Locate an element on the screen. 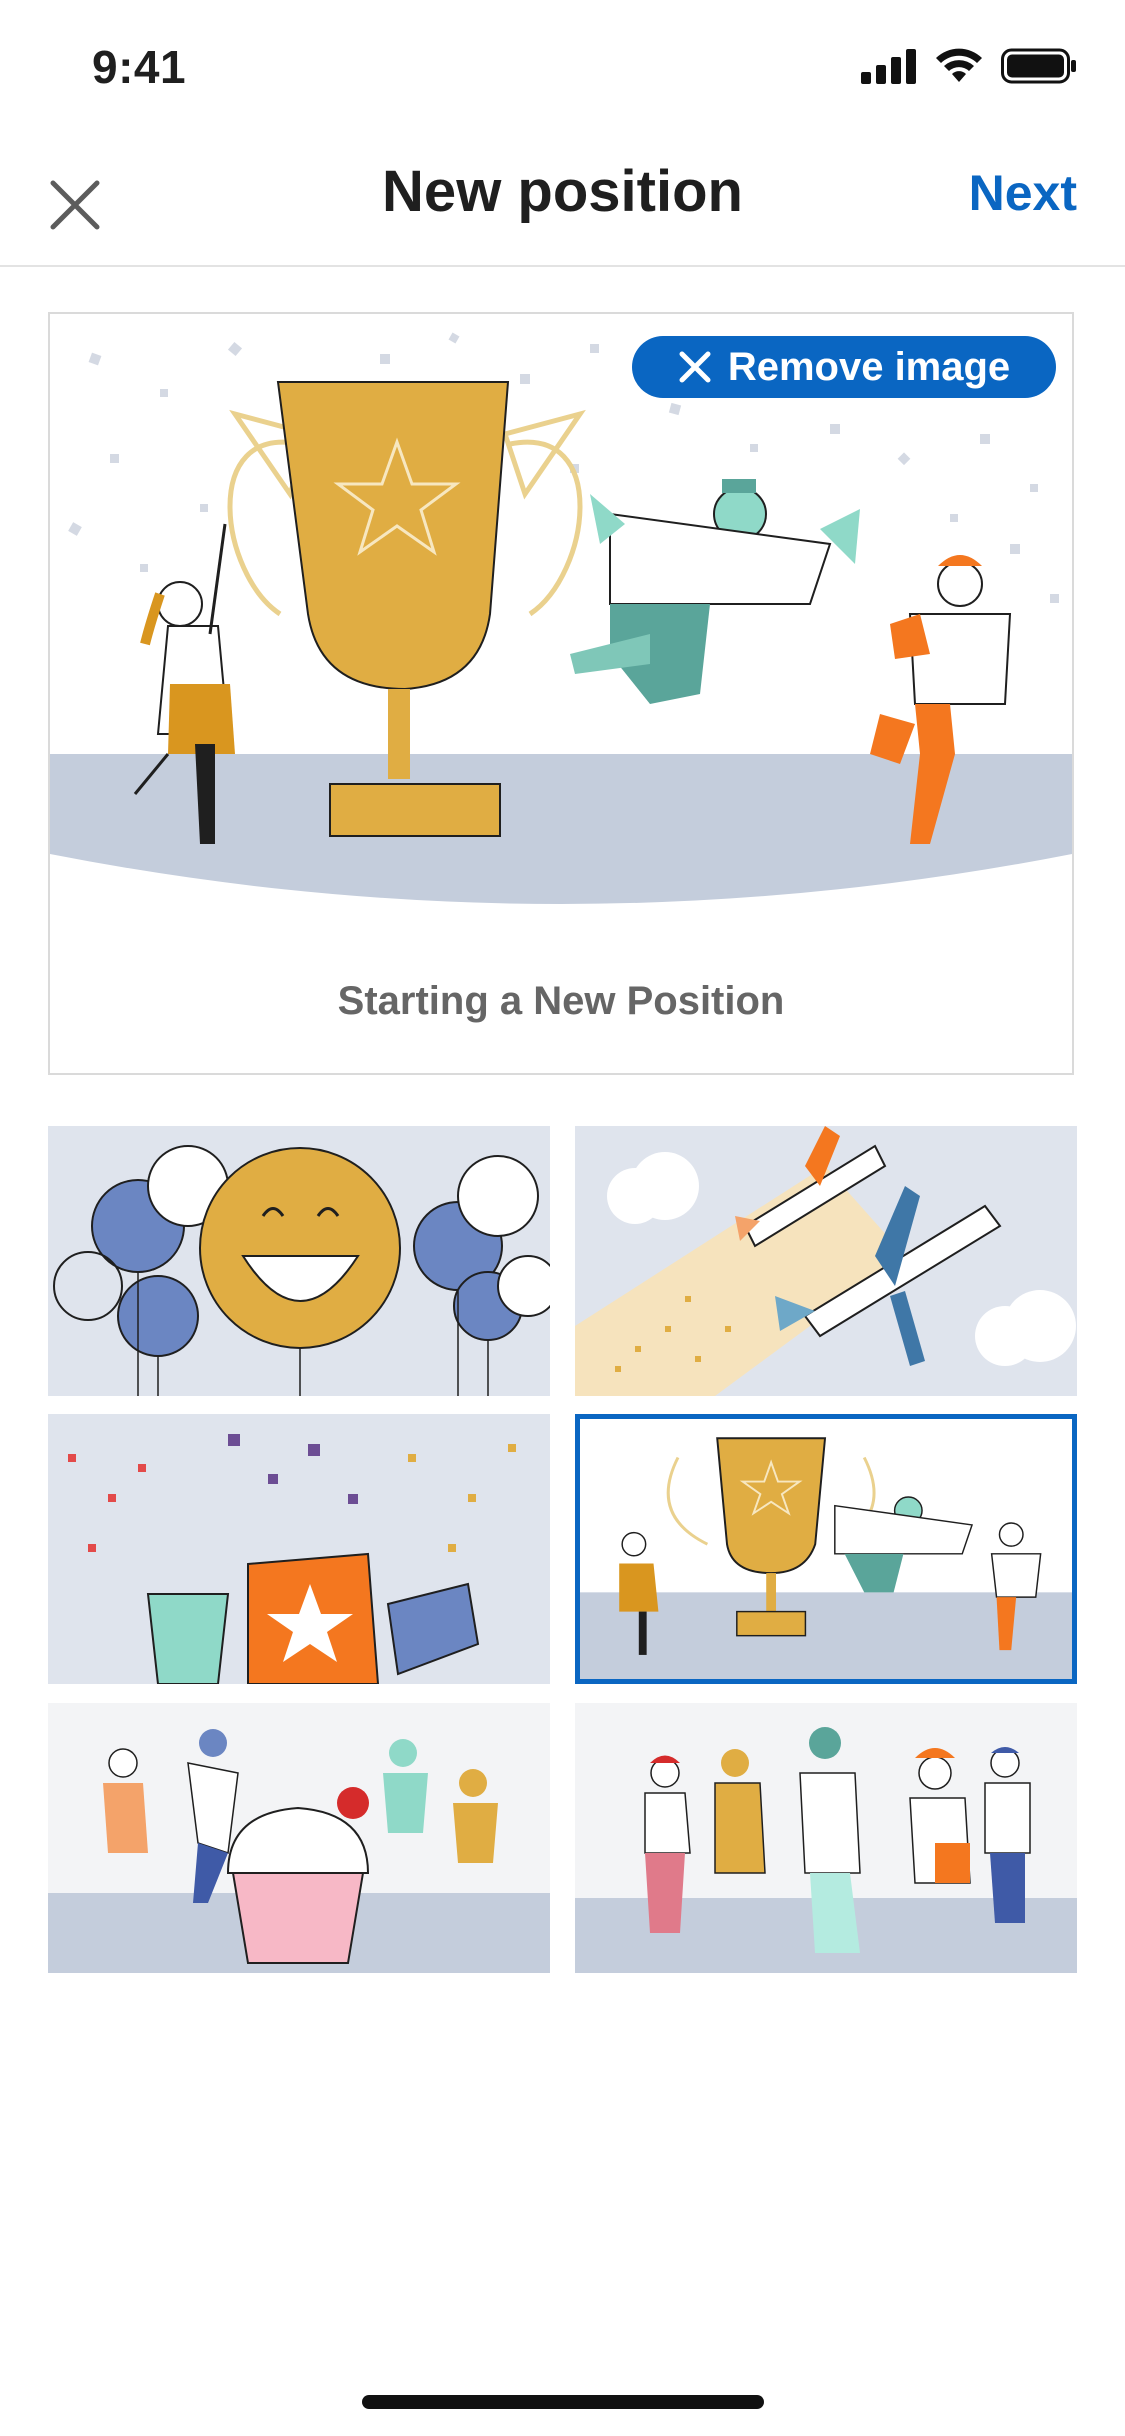 The height and width of the screenshot is (2436, 1125). status-icons is located at coordinates (969, 68).